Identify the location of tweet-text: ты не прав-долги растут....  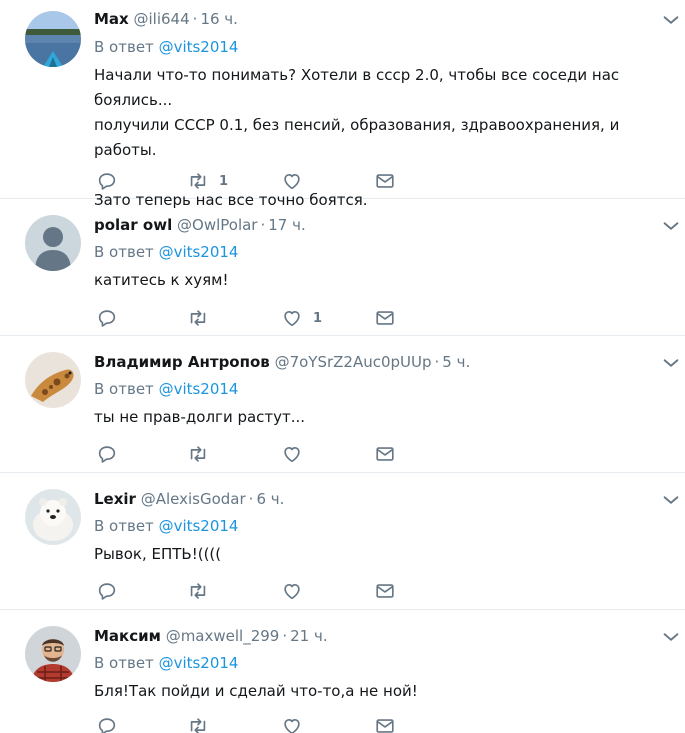
(200, 417).